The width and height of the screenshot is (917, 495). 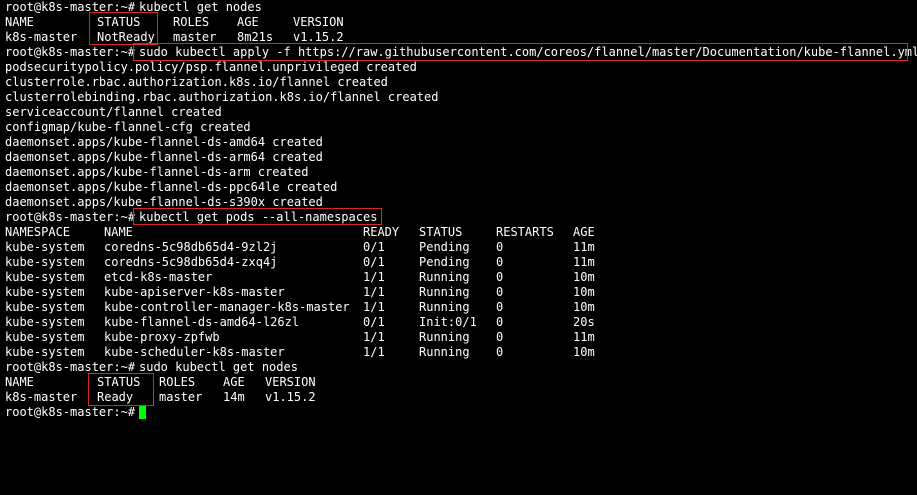 I want to click on nodes-table-row: k8s-master Ready master 14m v1.15.2, so click(x=160, y=397).